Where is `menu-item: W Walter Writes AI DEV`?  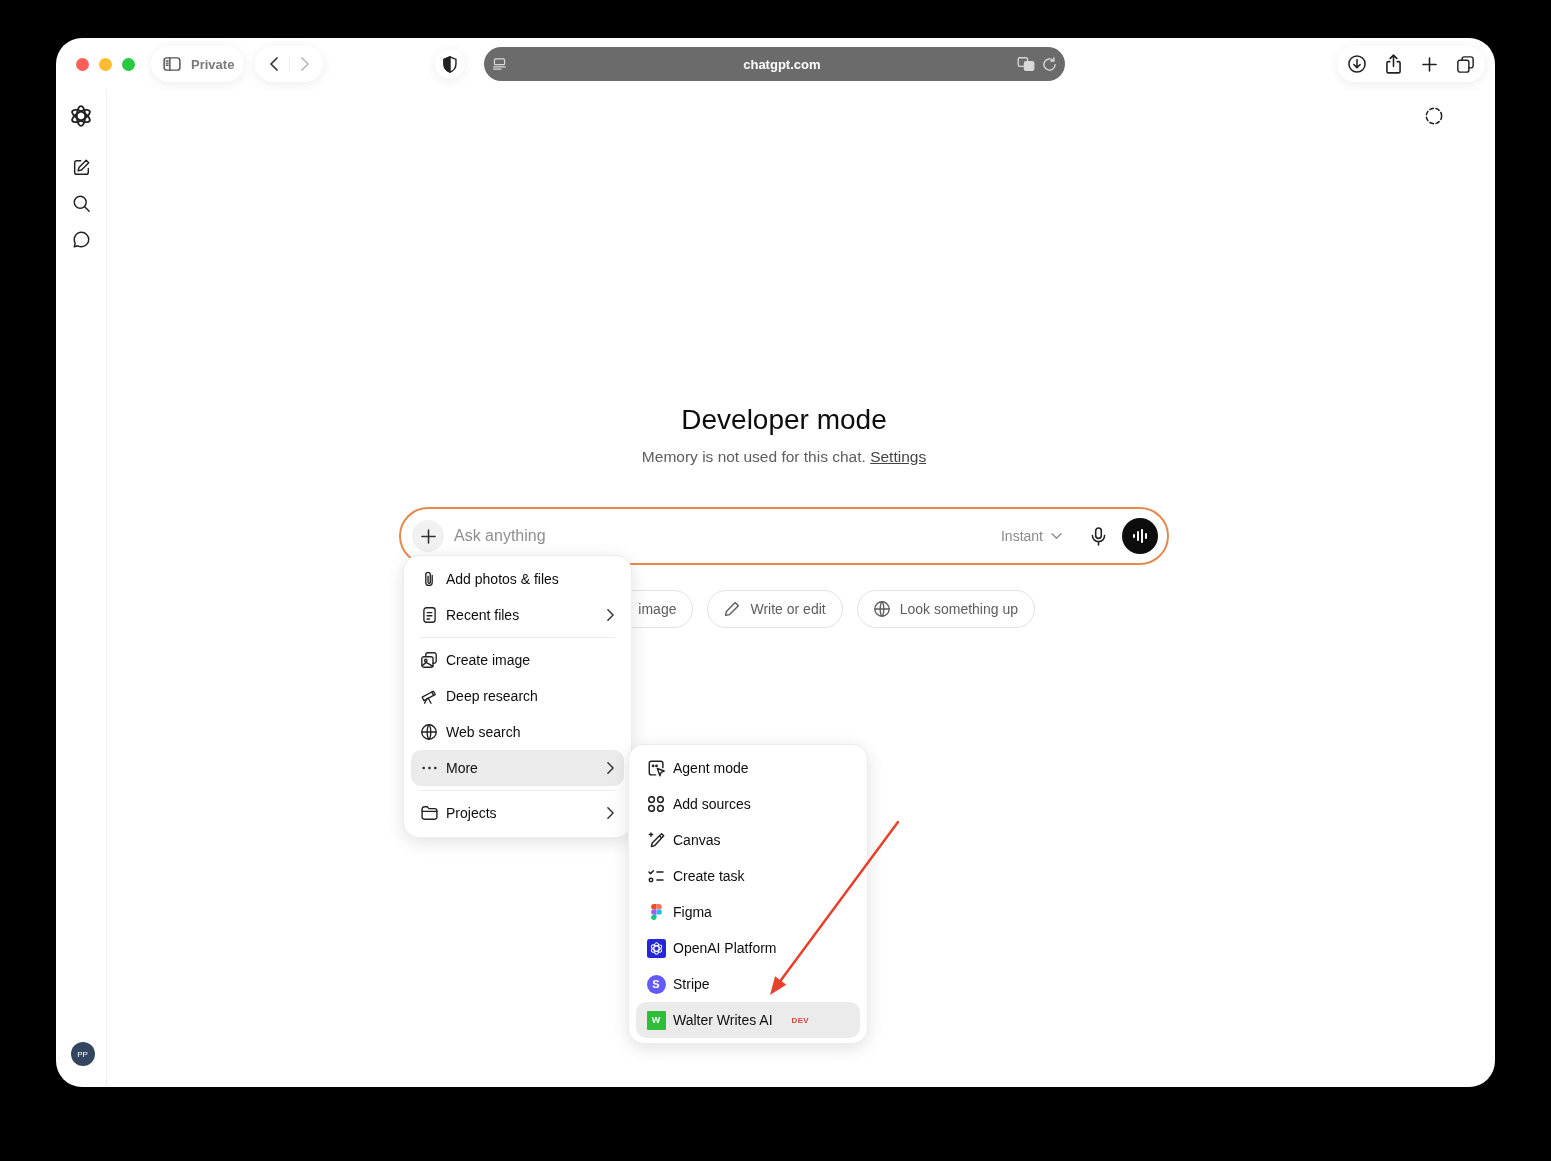 menu-item: W Walter Writes AI DEV is located at coordinates (748, 1020).